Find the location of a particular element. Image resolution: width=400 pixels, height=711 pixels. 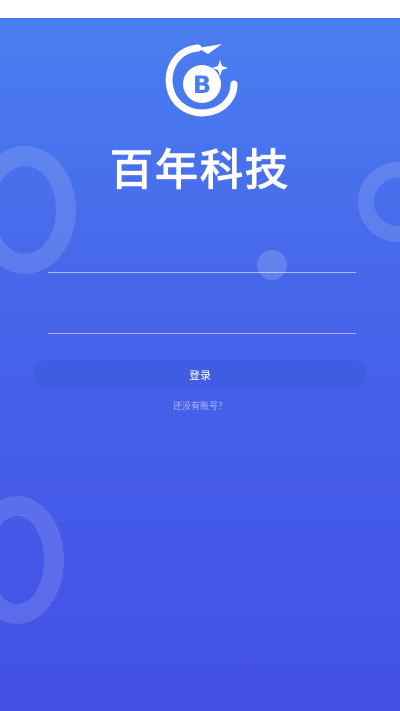

status-bar is located at coordinates (200, 9).